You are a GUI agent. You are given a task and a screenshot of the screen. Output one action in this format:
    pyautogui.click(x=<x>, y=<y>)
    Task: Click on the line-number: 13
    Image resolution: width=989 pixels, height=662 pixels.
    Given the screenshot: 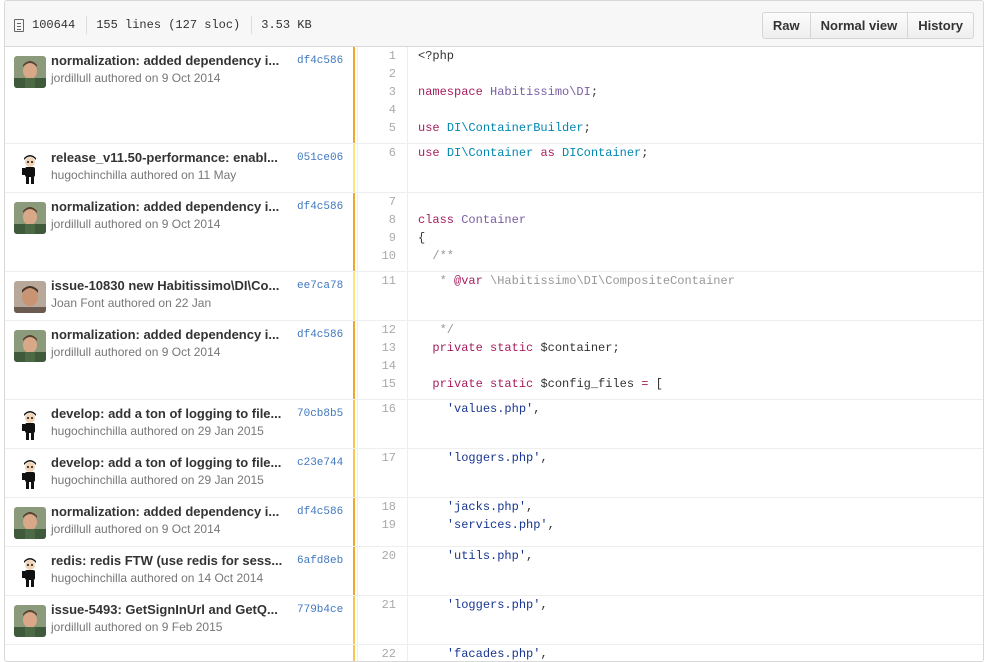 What is the action you would take?
    pyautogui.click(x=383, y=348)
    